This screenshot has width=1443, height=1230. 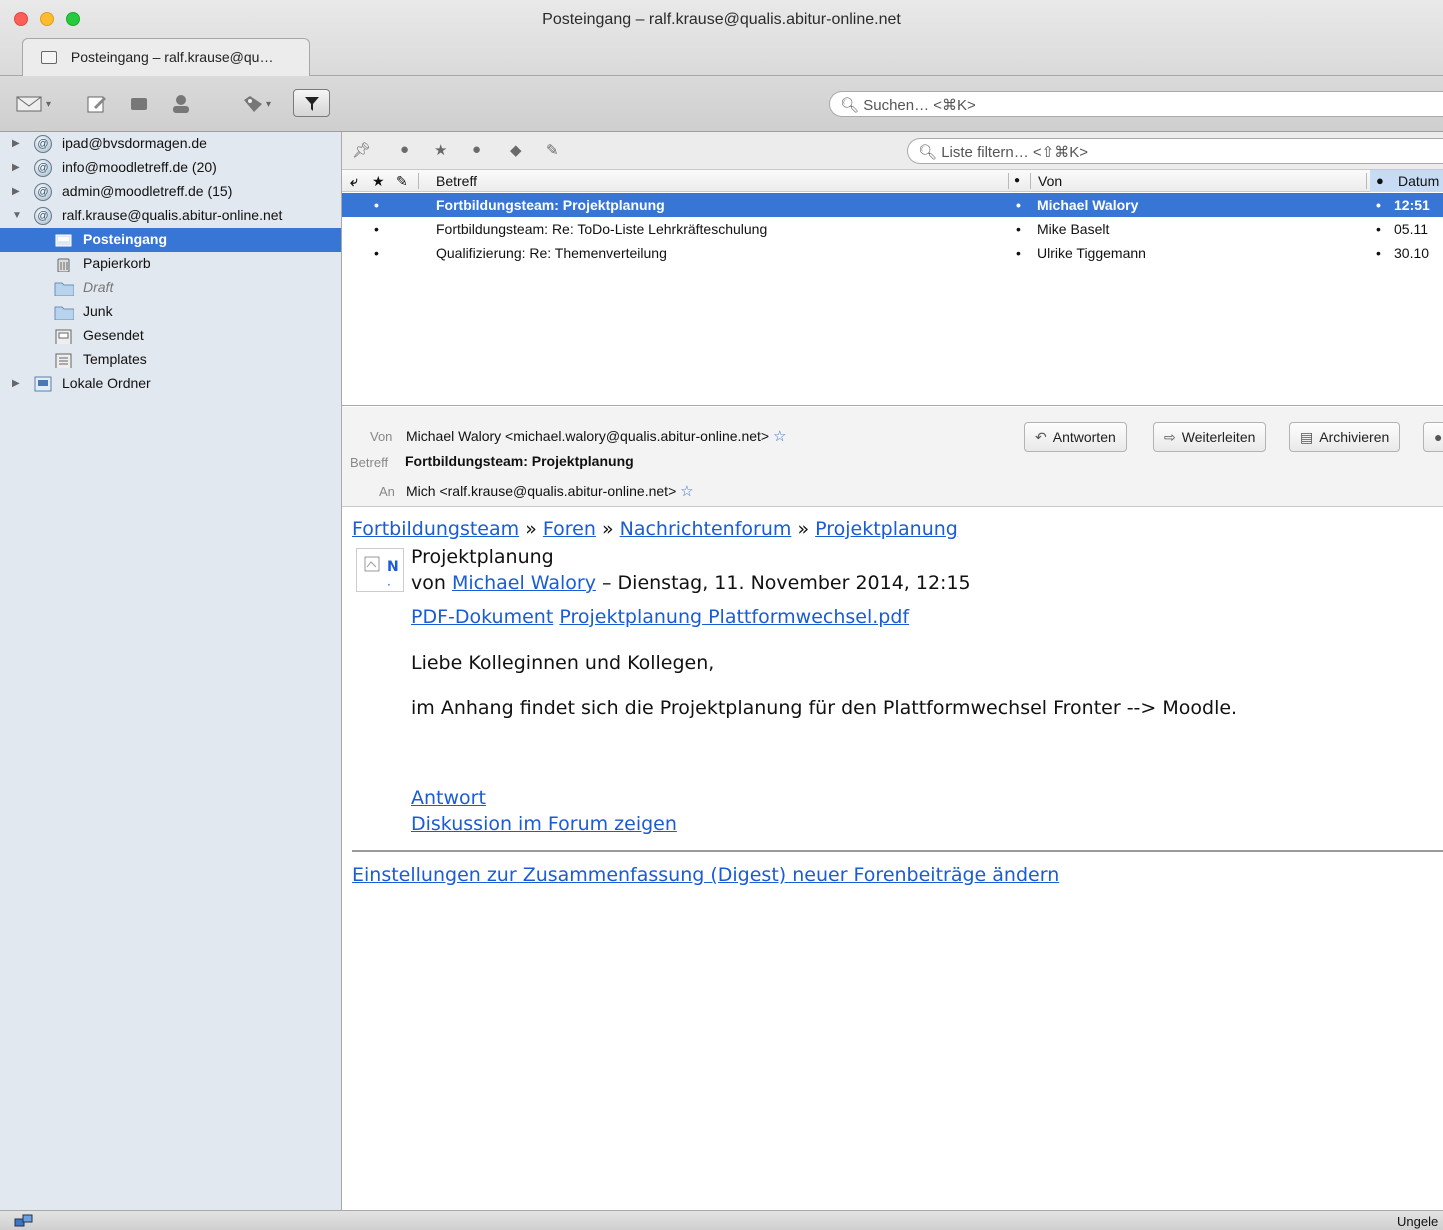 What do you see at coordinates (1366, 181) in the screenshot?
I see `column-separator` at bounding box center [1366, 181].